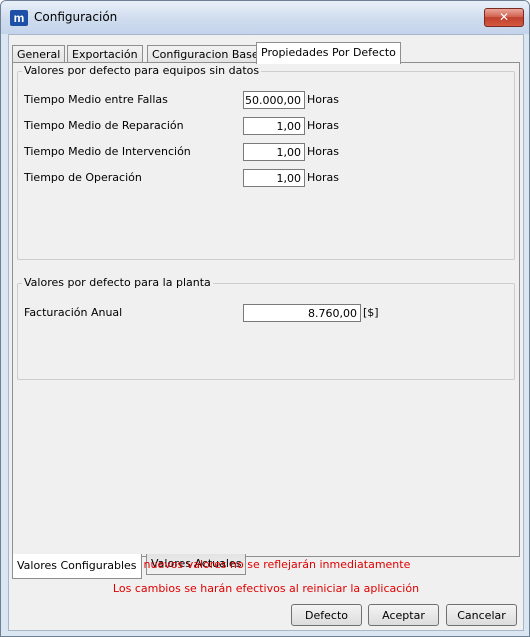 This screenshot has width=530, height=637. I want to click on default-button: Defecto, so click(326, 615).